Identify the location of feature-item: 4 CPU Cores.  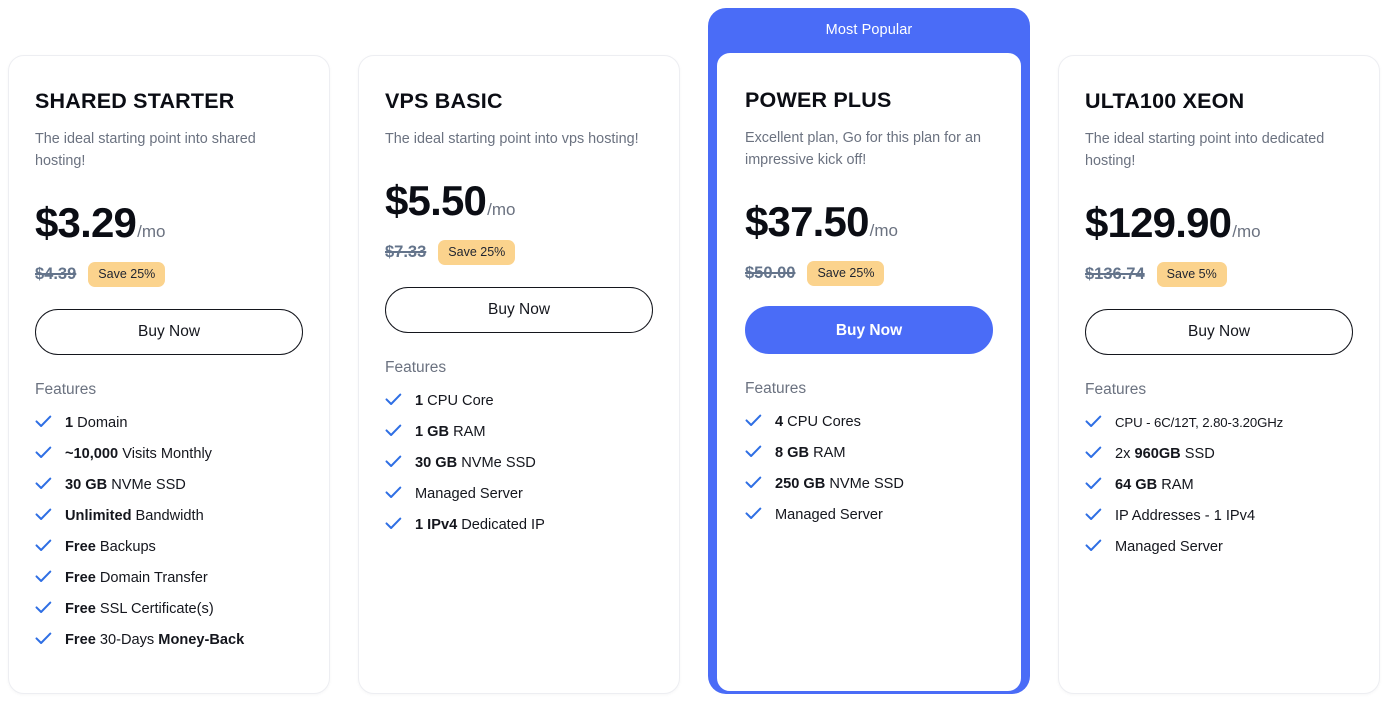
(869, 422).